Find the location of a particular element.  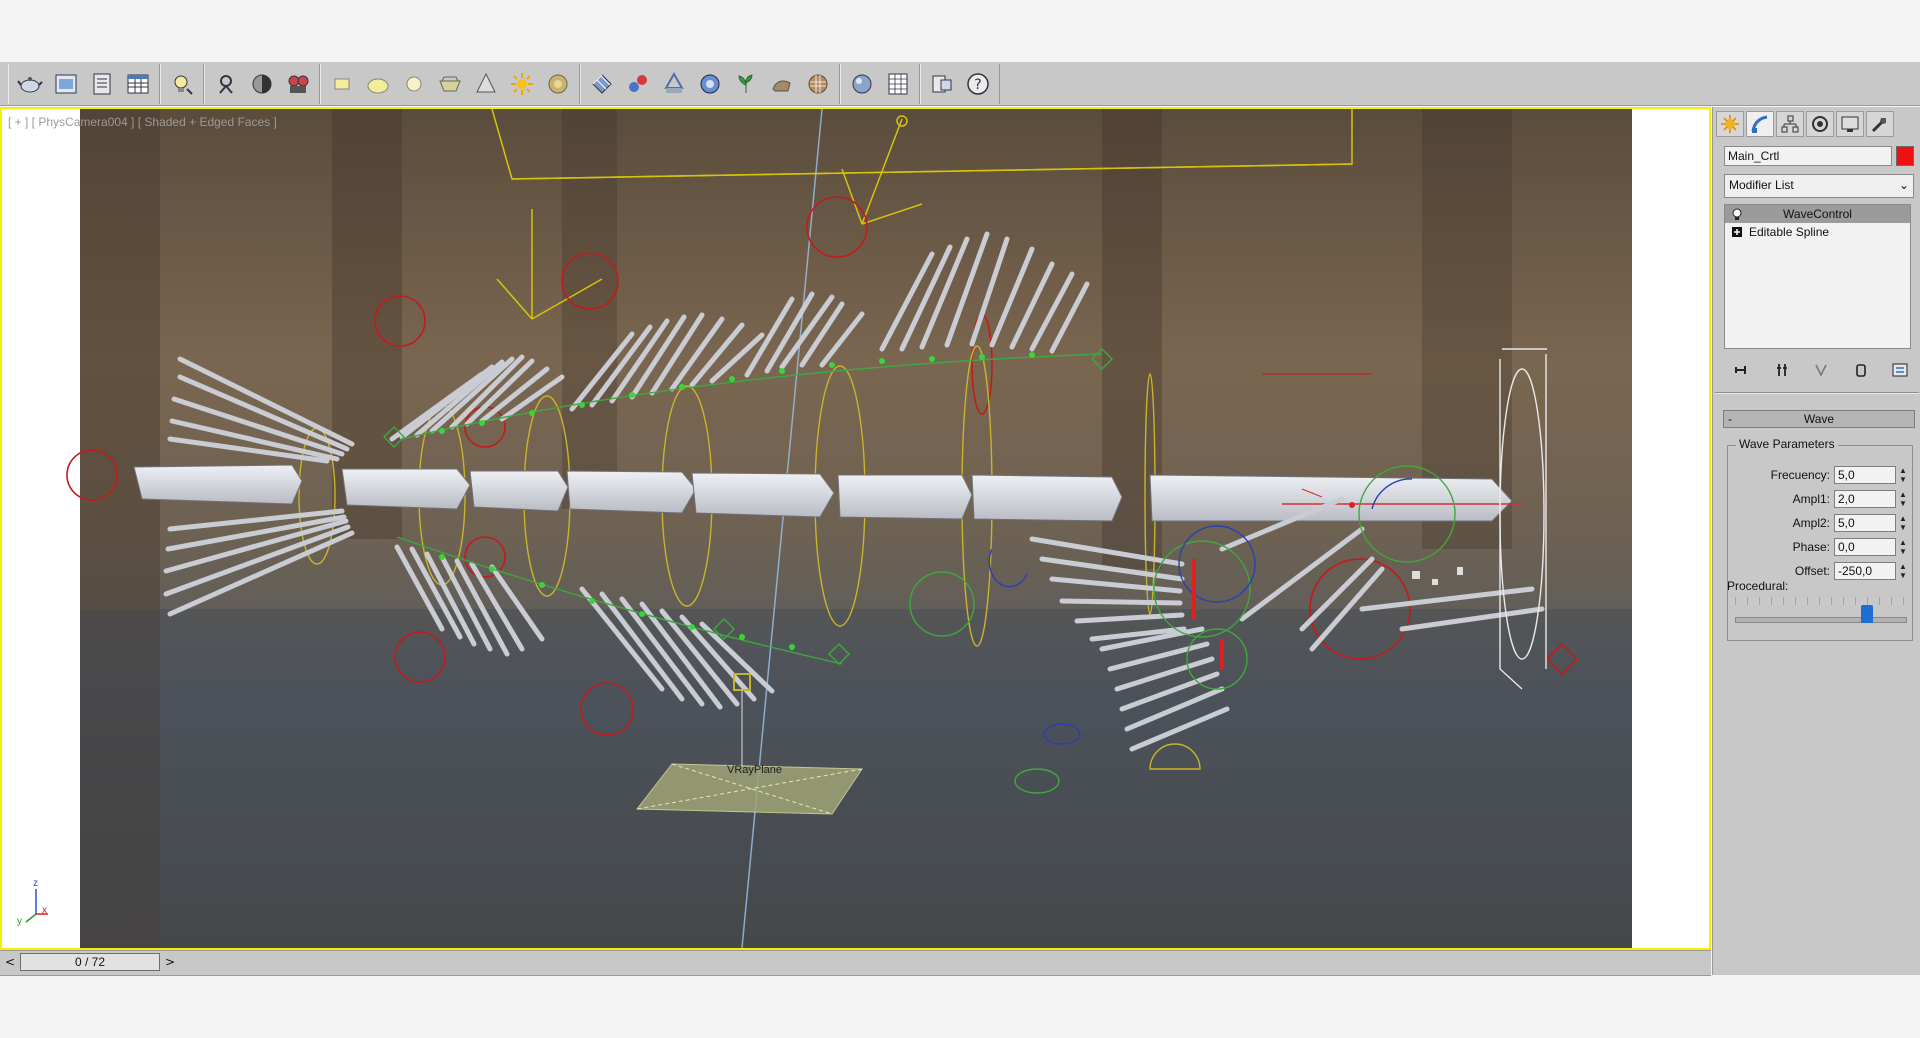

command-panel-tabs is located at coordinates (1806, 124).